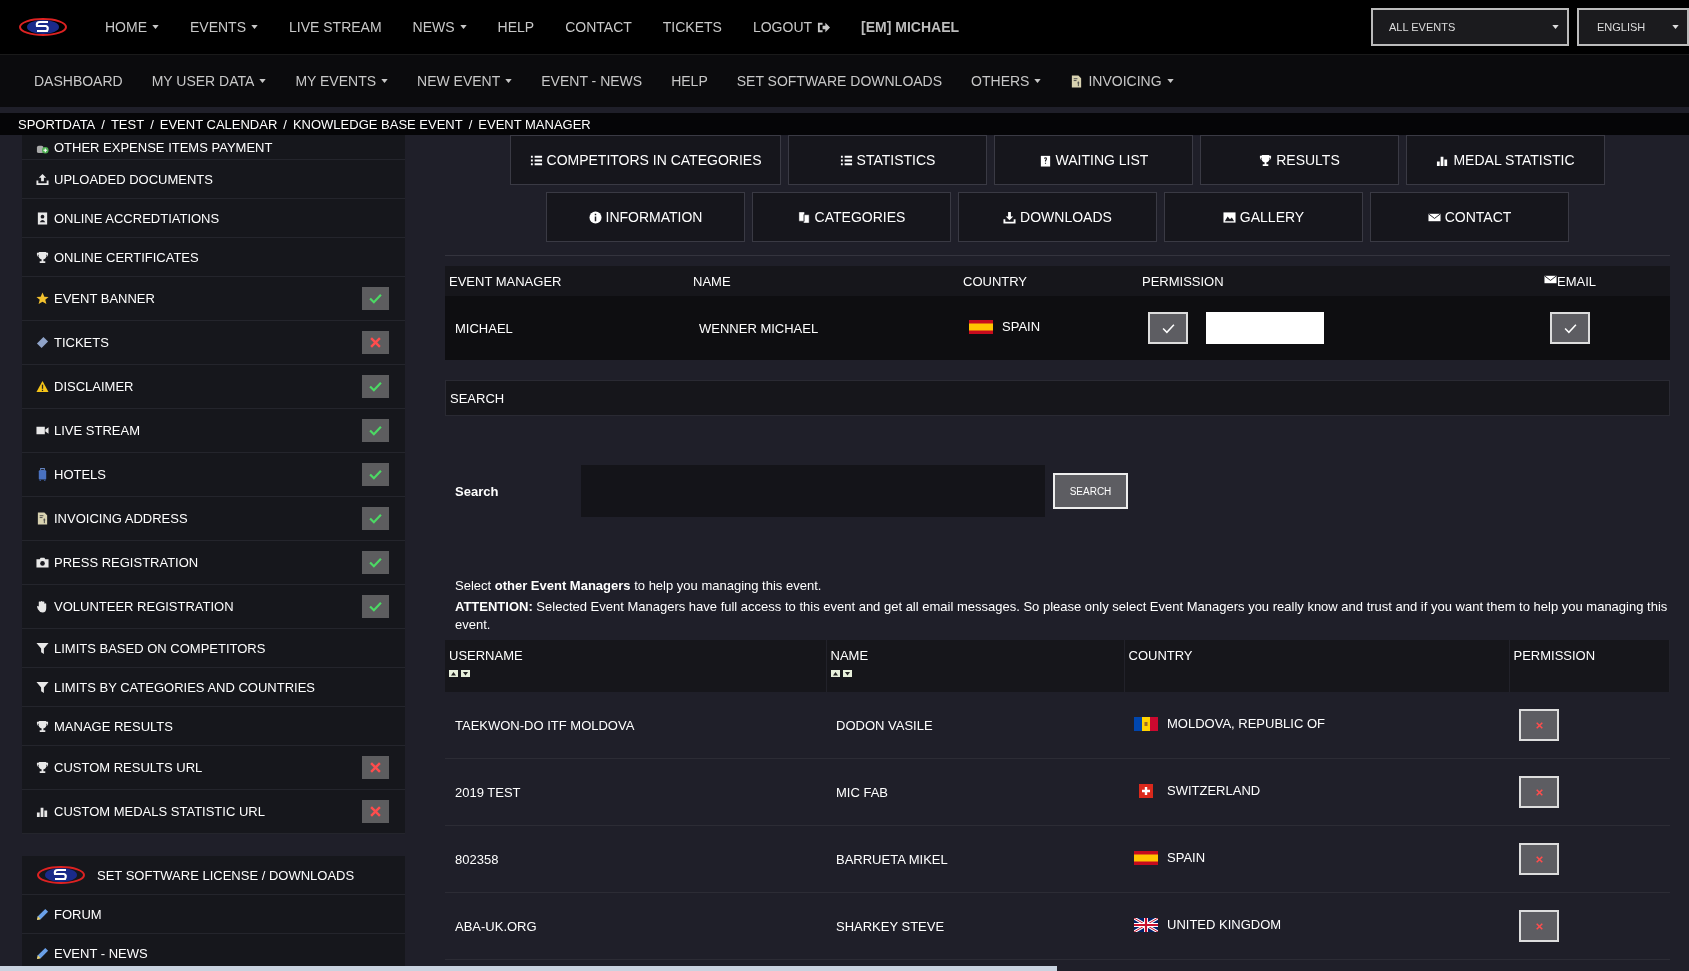  Describe the element at coordinates (42, 811) in the screenshot. I see `bar-chart-icon` at that location.